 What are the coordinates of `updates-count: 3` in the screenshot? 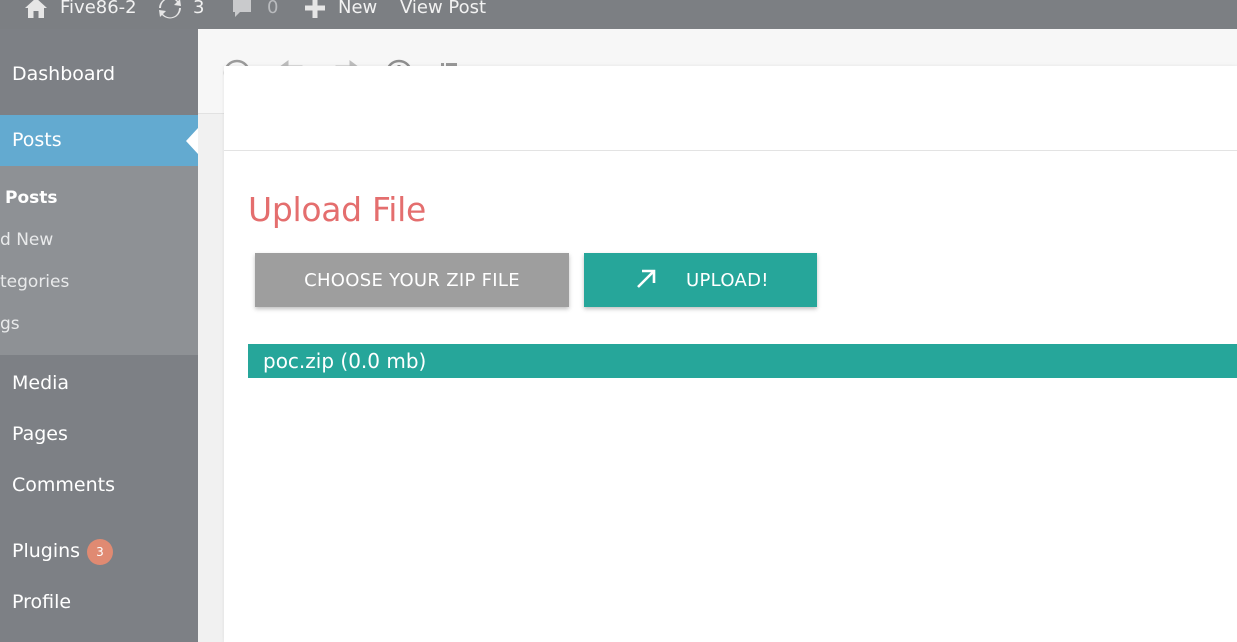 It's located at (199, 9).